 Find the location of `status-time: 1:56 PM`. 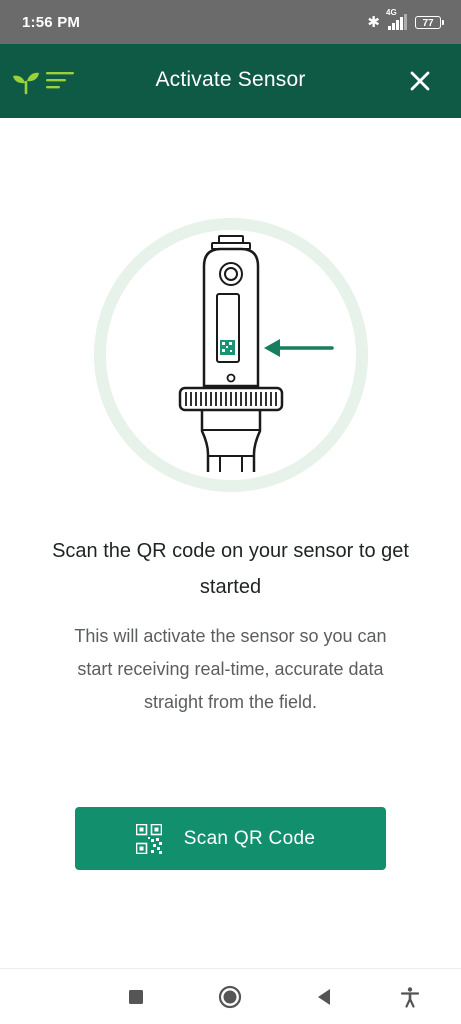

status-time: 1:56 PM is located at coordinates (51, 22).